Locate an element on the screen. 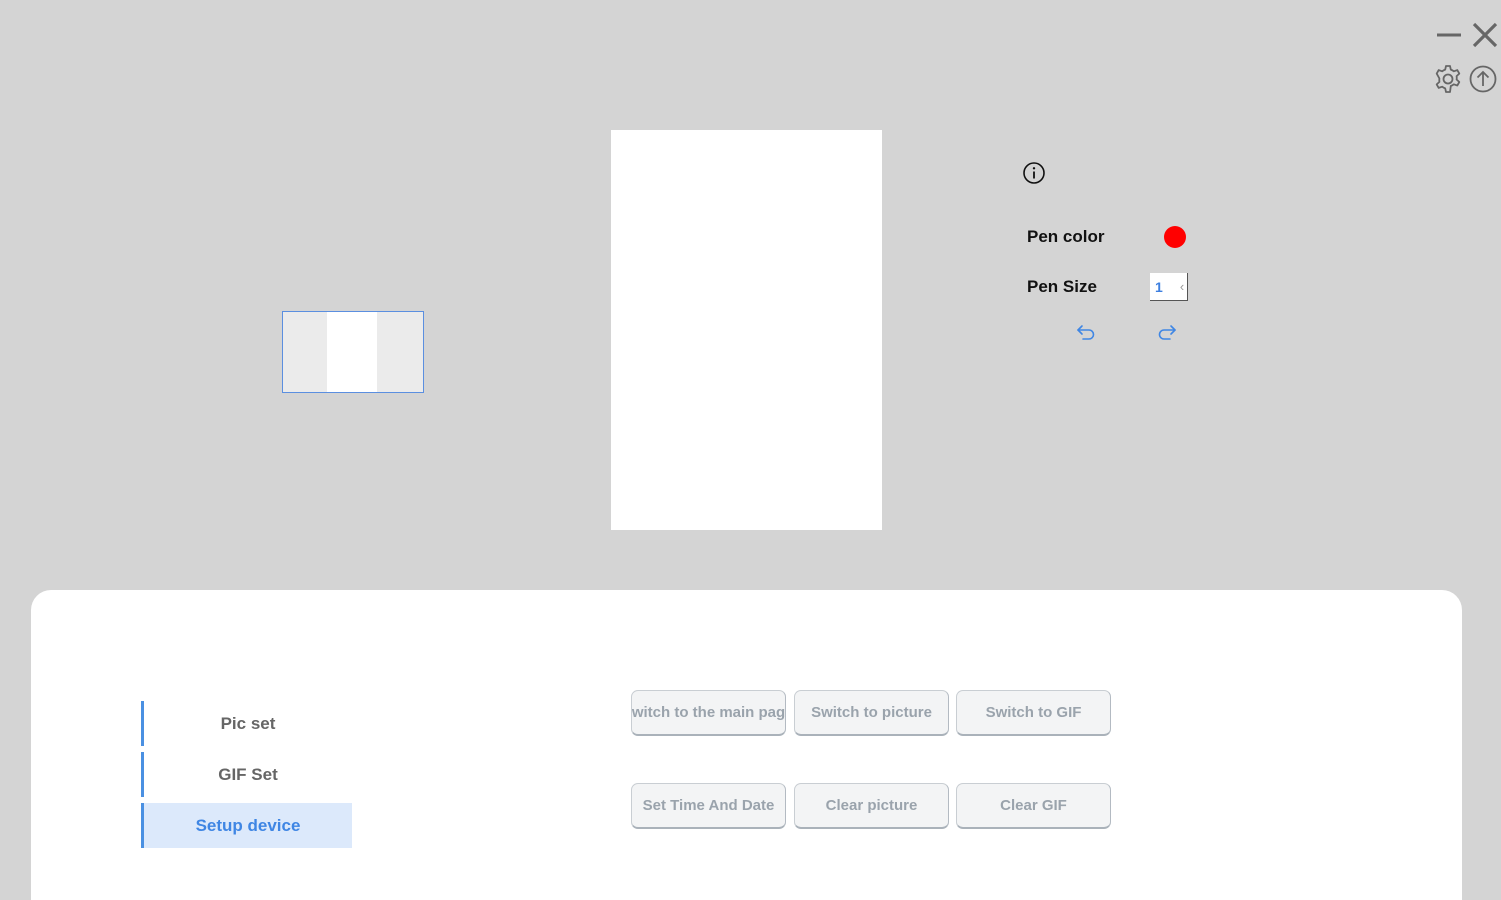 Image resolution: width=1501 pixels, height=900 pixels. info-icon is located at coordinates (1034, 173).